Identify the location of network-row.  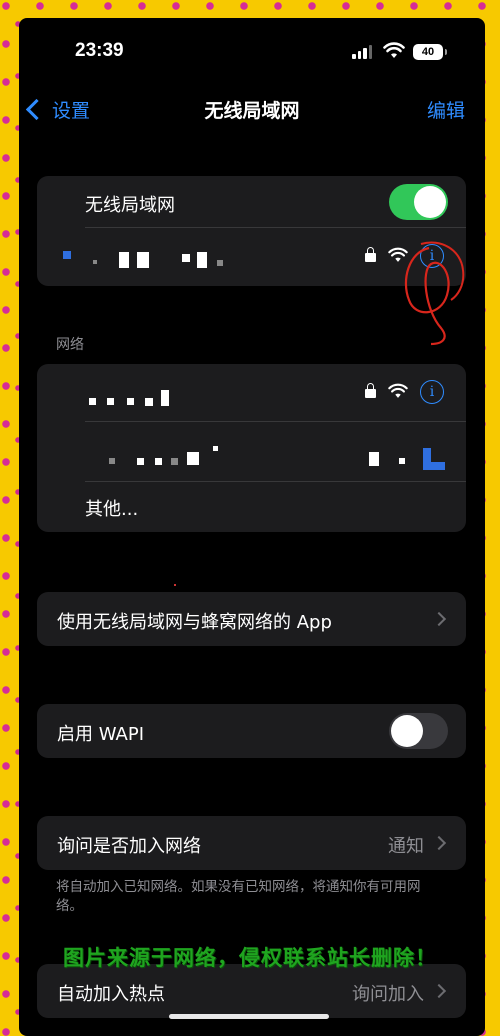
(251, 452).